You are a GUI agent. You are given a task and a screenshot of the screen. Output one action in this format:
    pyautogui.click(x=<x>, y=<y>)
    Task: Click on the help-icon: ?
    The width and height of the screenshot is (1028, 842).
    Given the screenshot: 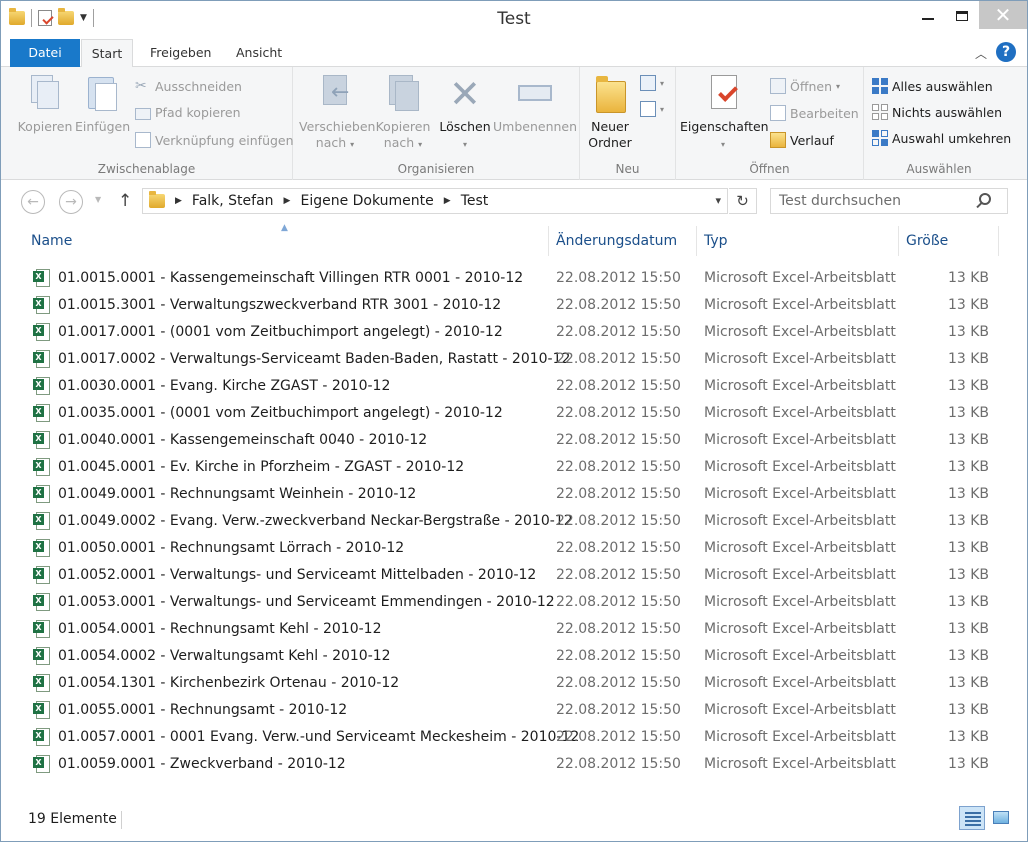 What is the action you would take?
    pyautogui.click(x=1006, y=52)
    